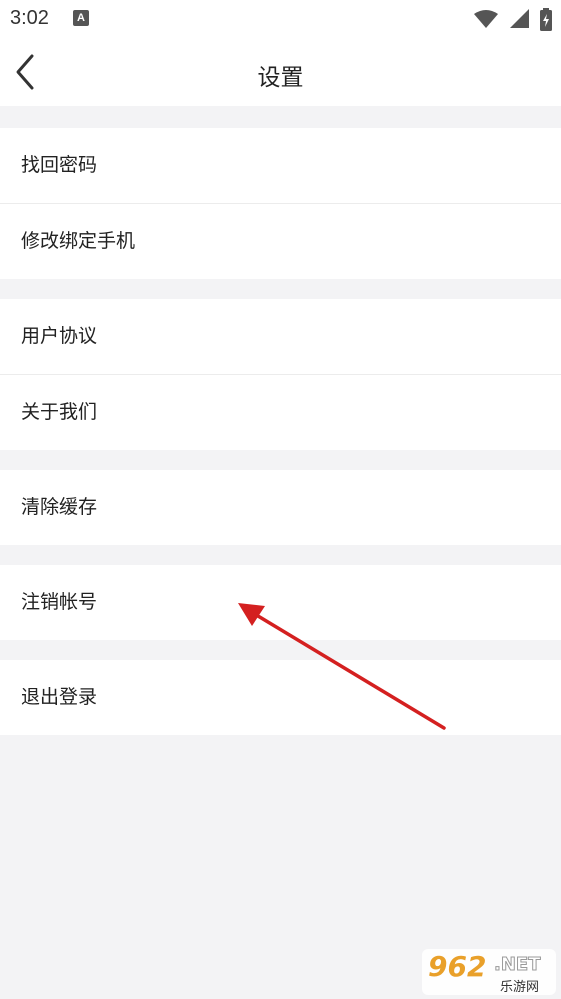 Image resolution: width=561 pixels, height=999 pixels. Describe the element at coordinates (78, 241) in the screenshot. I see `settings-item-label: 修改绑定手机` at that location.